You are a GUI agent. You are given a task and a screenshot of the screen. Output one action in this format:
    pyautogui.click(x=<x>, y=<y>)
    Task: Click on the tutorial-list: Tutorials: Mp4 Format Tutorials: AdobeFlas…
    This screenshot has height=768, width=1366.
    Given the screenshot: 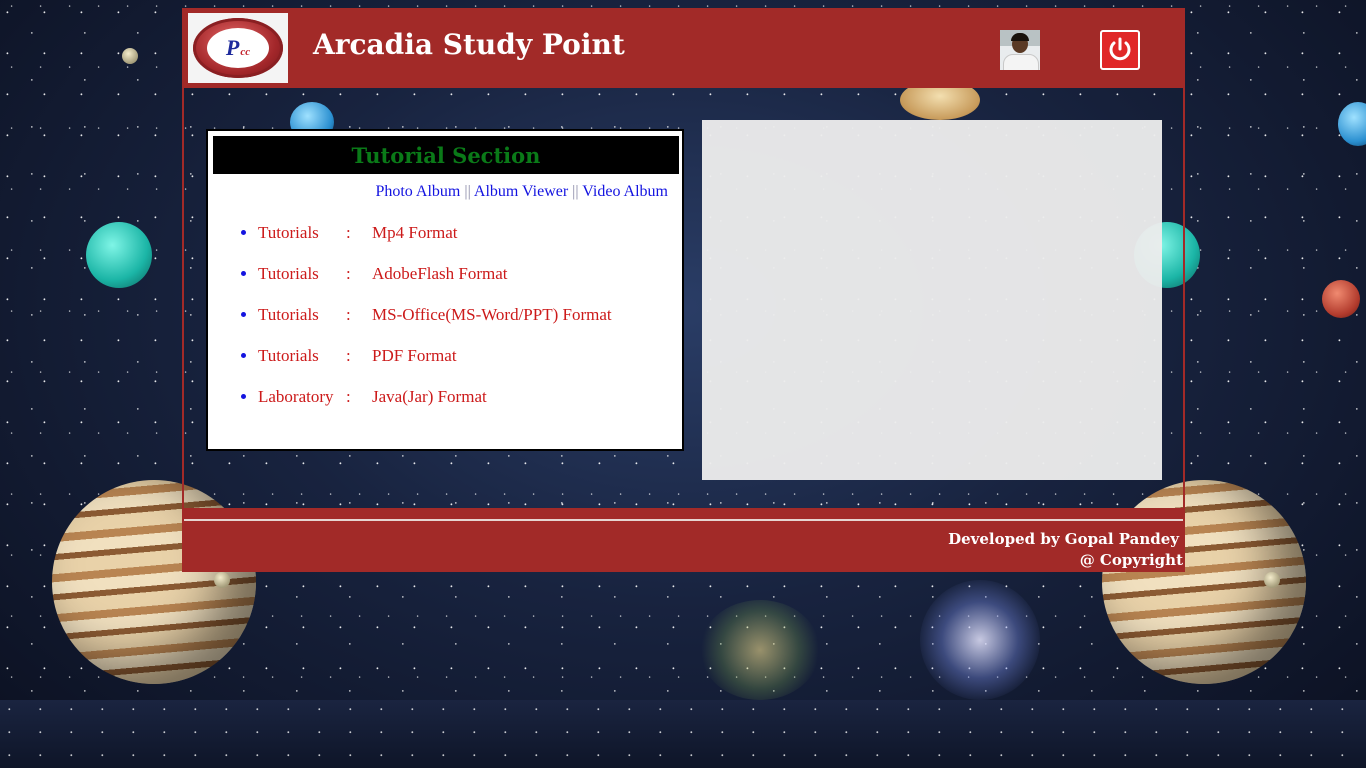 What is the action you would take?
    pyautogui.click(x=425, y=325)
    